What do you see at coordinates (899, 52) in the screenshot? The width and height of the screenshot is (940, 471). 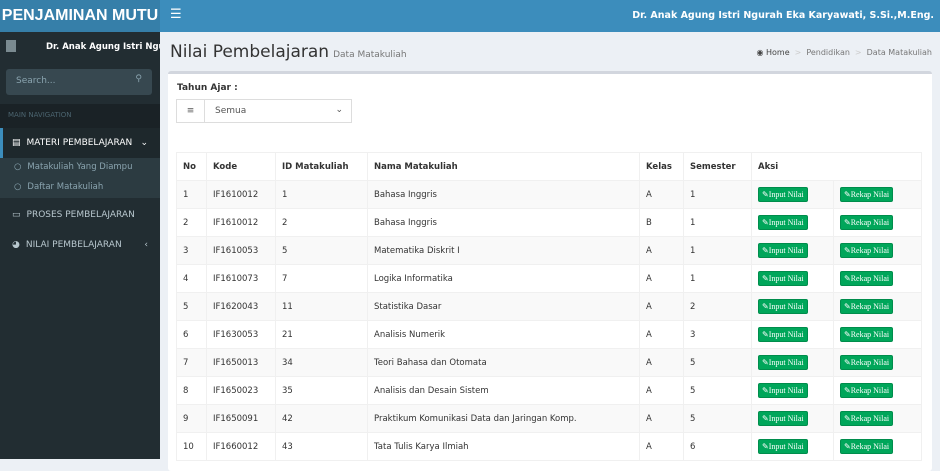 I see `breadcrumb-current: Data Matakuliah` at bounding box center [899, 52].